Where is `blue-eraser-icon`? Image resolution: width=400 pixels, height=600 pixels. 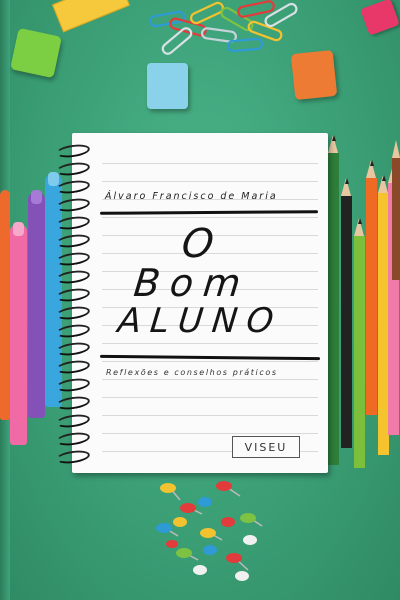
blue-eraser-icon is located at coordinates (167, 86).